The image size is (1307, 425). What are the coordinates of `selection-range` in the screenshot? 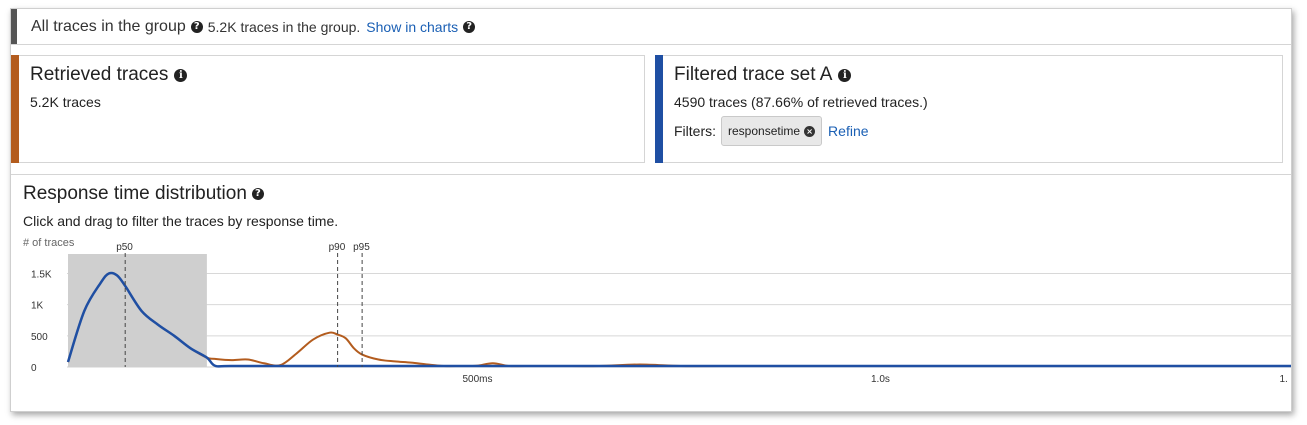 It's located at (137, 310).